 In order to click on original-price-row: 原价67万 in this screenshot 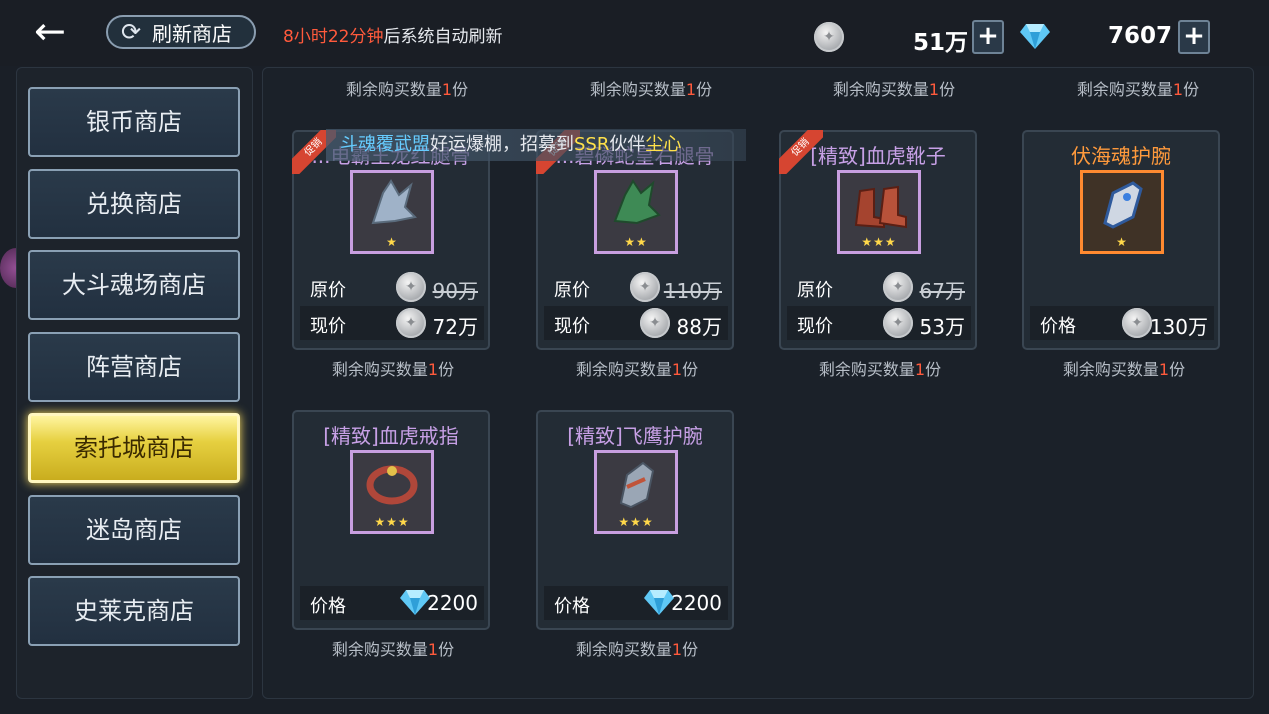, I will do `click(879, 287)`.